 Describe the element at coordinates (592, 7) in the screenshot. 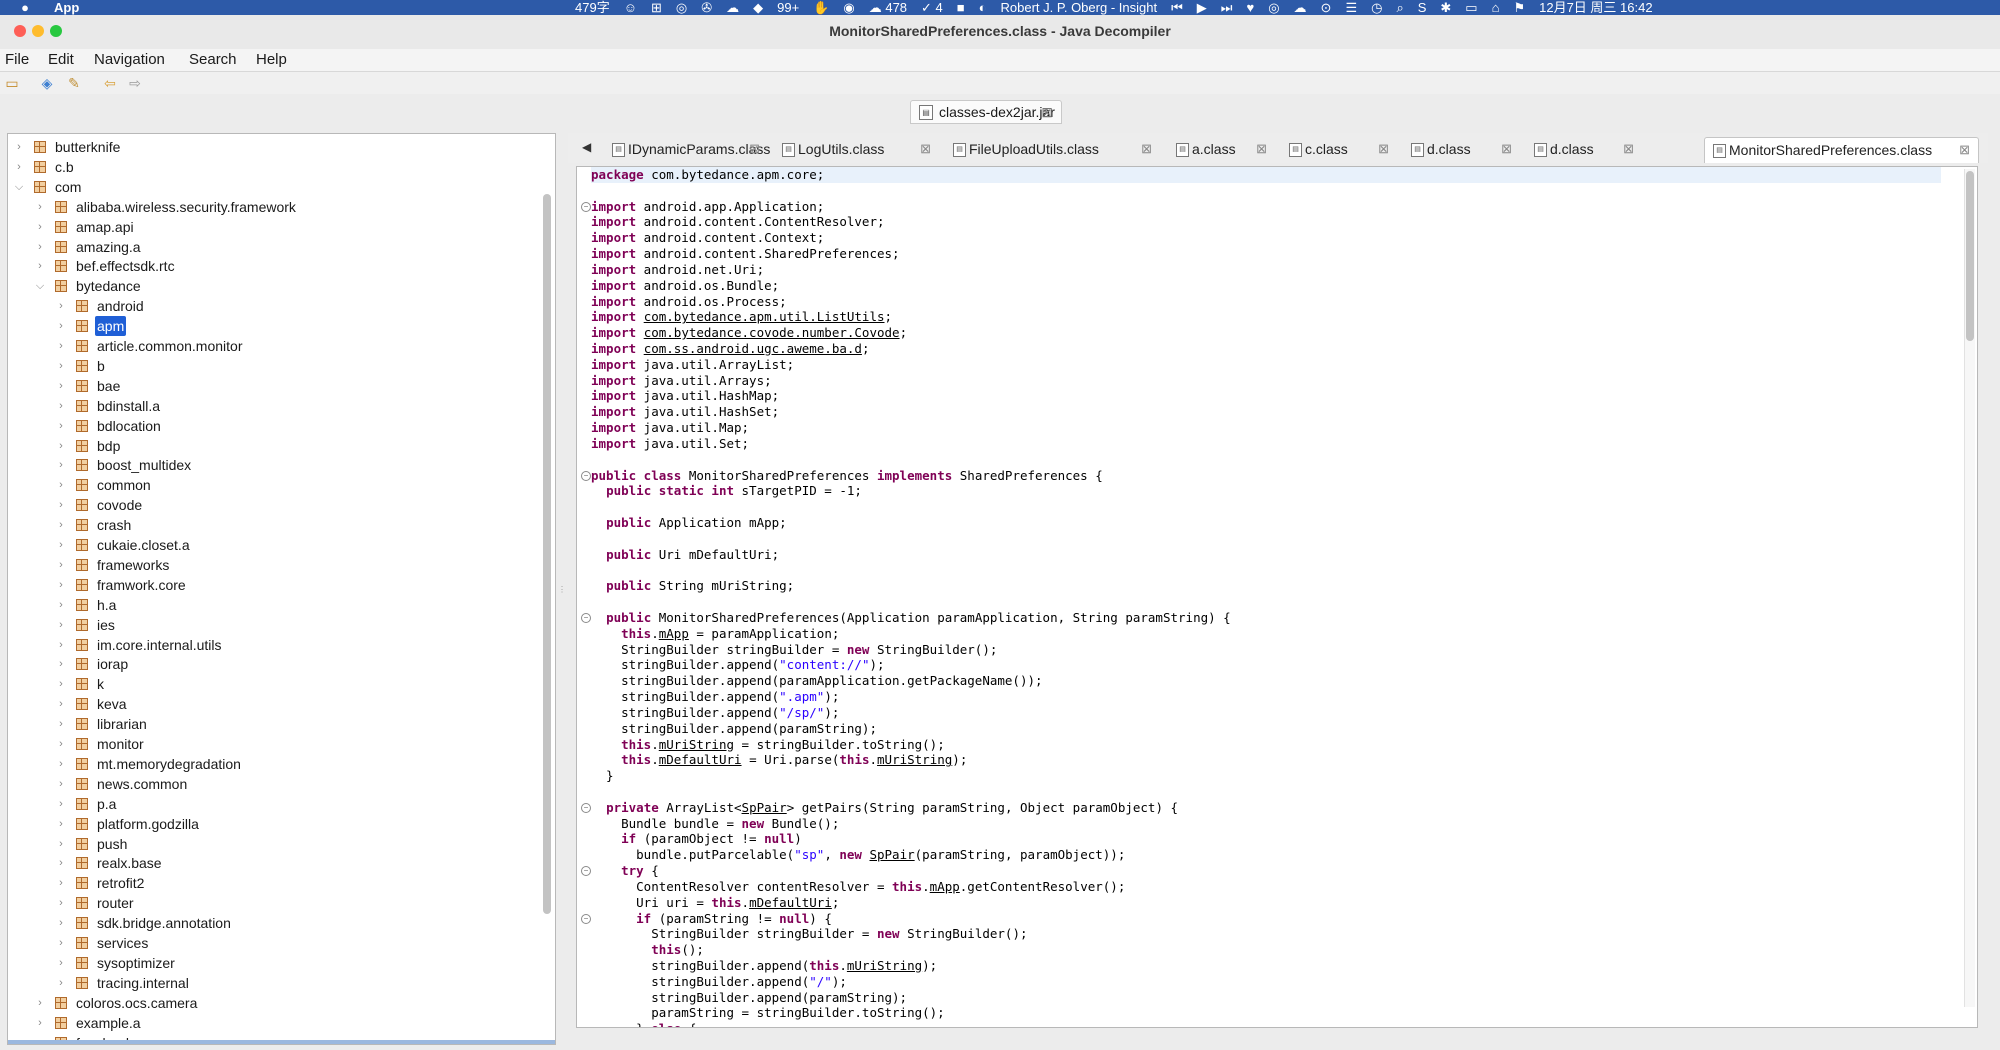

I see `status-item: 479字` at that location.